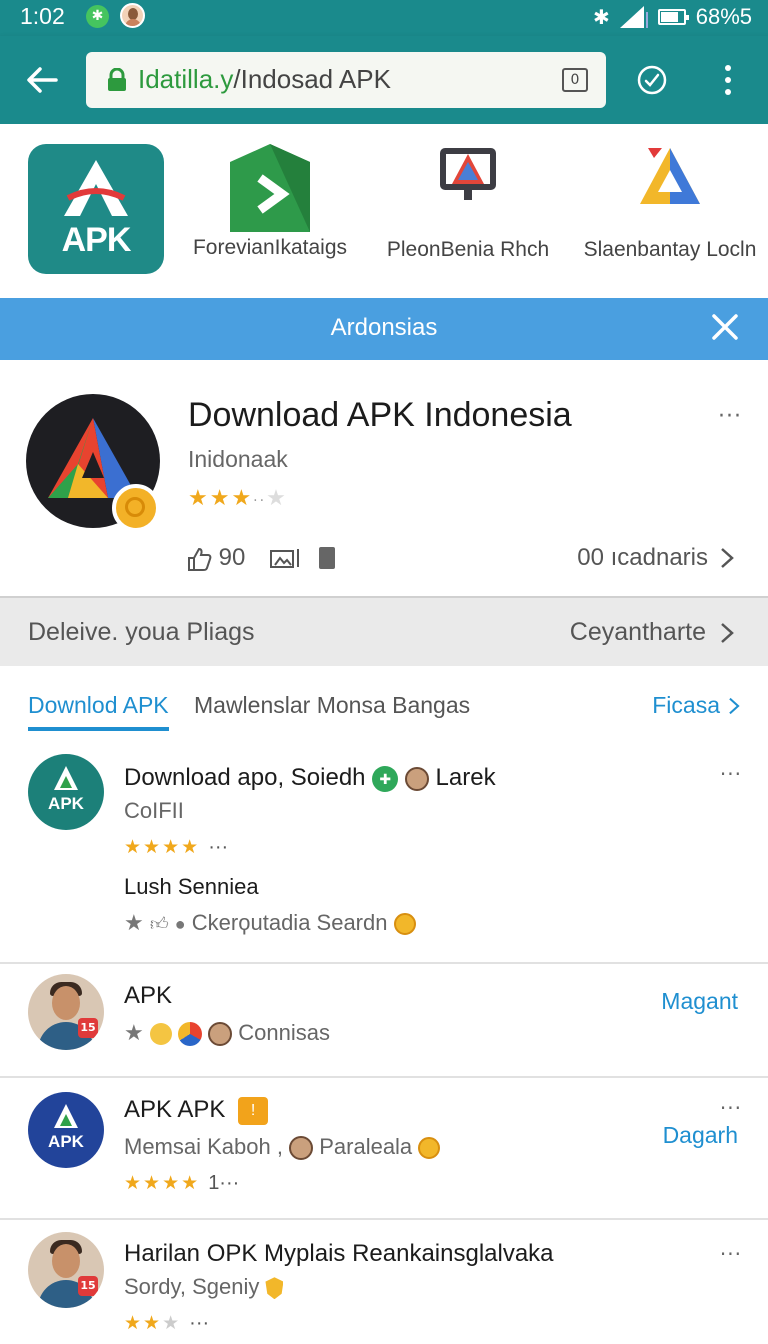  What do you see at coordinates (652, 80) in the screenshot?
I see `check-circle-icon` at bounding box center [652, 80].